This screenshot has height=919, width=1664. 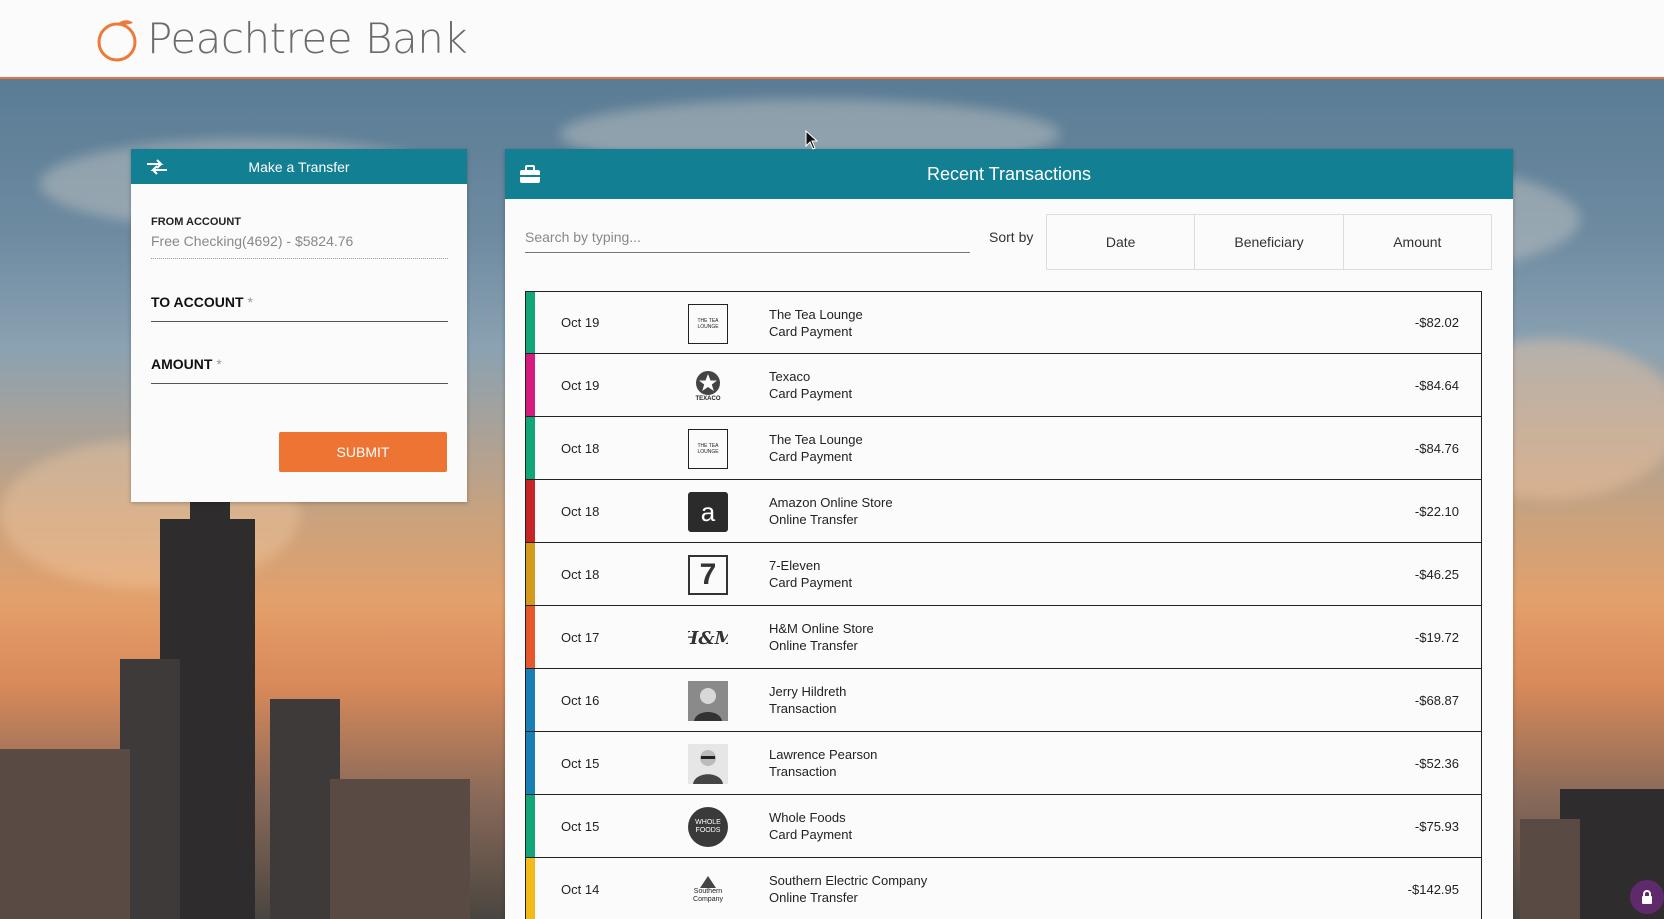 What do you see at coordinates (1003, 574) in the screenshot?
I see `transaction-row: Oct 18 7 7-Eleven Card Payment -$46.25` at bounding box center [1003, 574].